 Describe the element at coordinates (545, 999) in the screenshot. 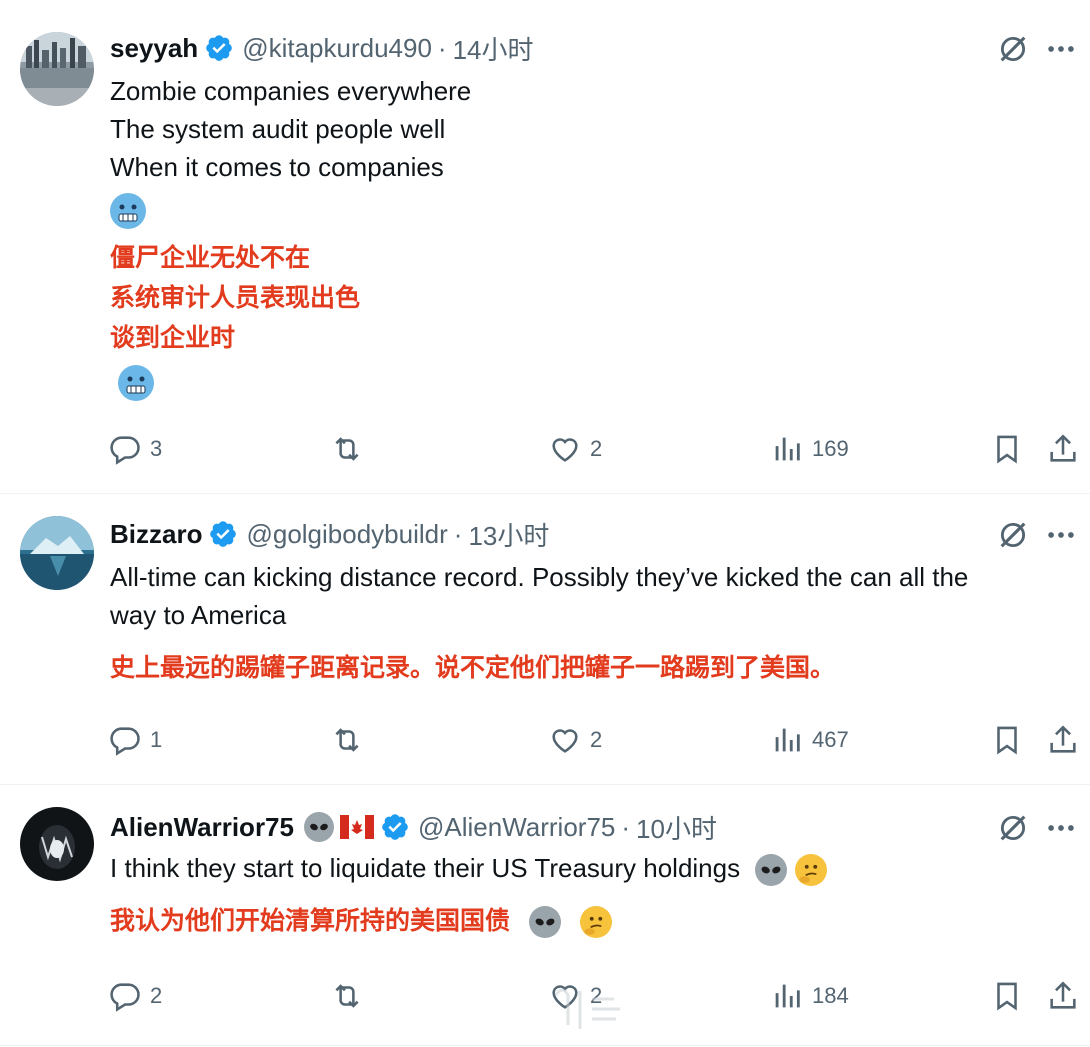

I see `action-bar: 2 2 184` at that location.